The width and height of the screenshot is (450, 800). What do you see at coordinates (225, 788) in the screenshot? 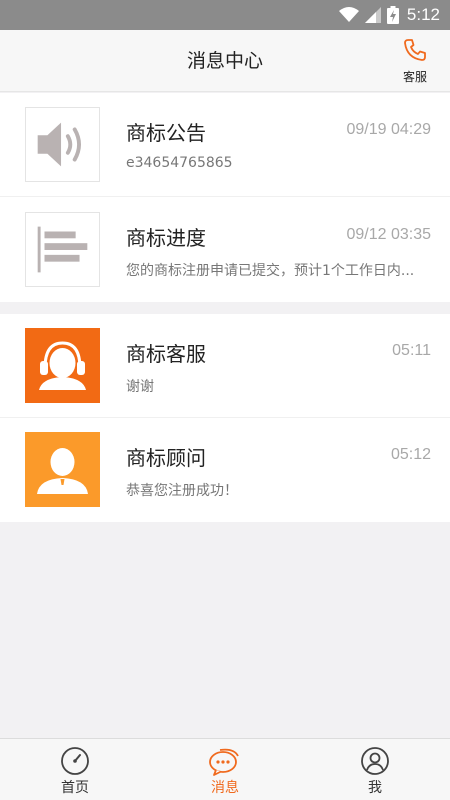
I see `tab-label: 消息` at bounding box center [225, 788].